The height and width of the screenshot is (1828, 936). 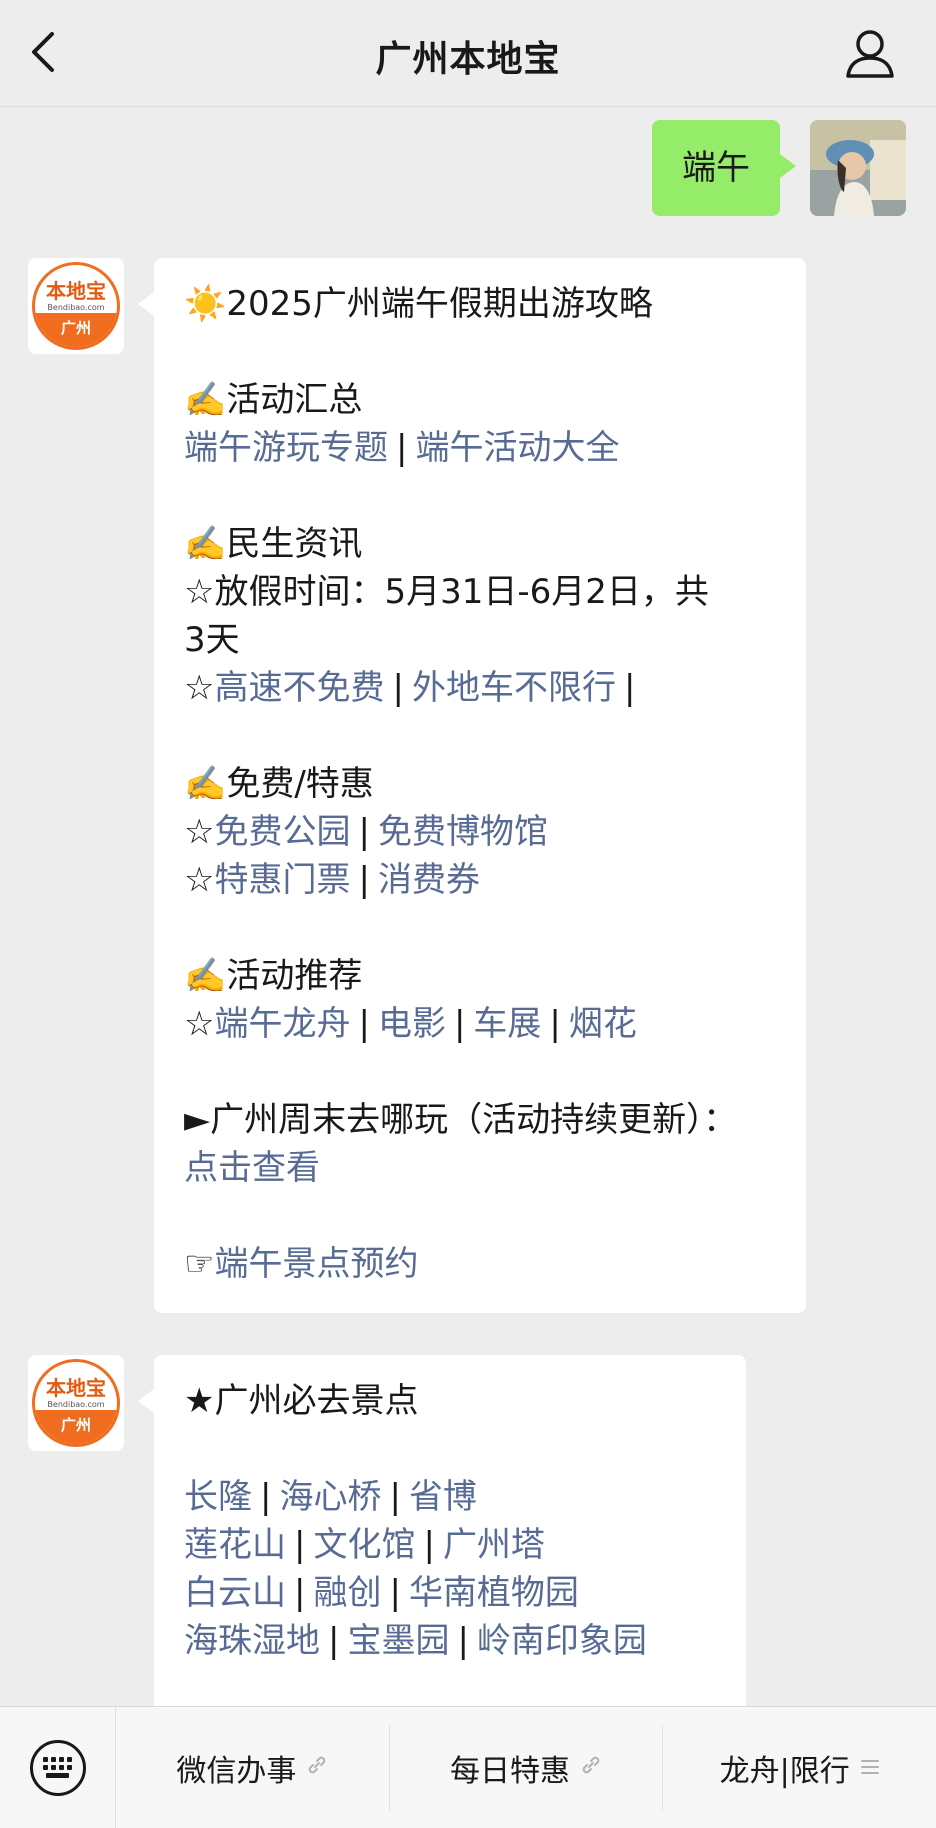 What do you see at coordinates (480, 1264) in the screenshot?
I see `booking-line: ☞端午景点预约` at bounding box center [480, 1264].